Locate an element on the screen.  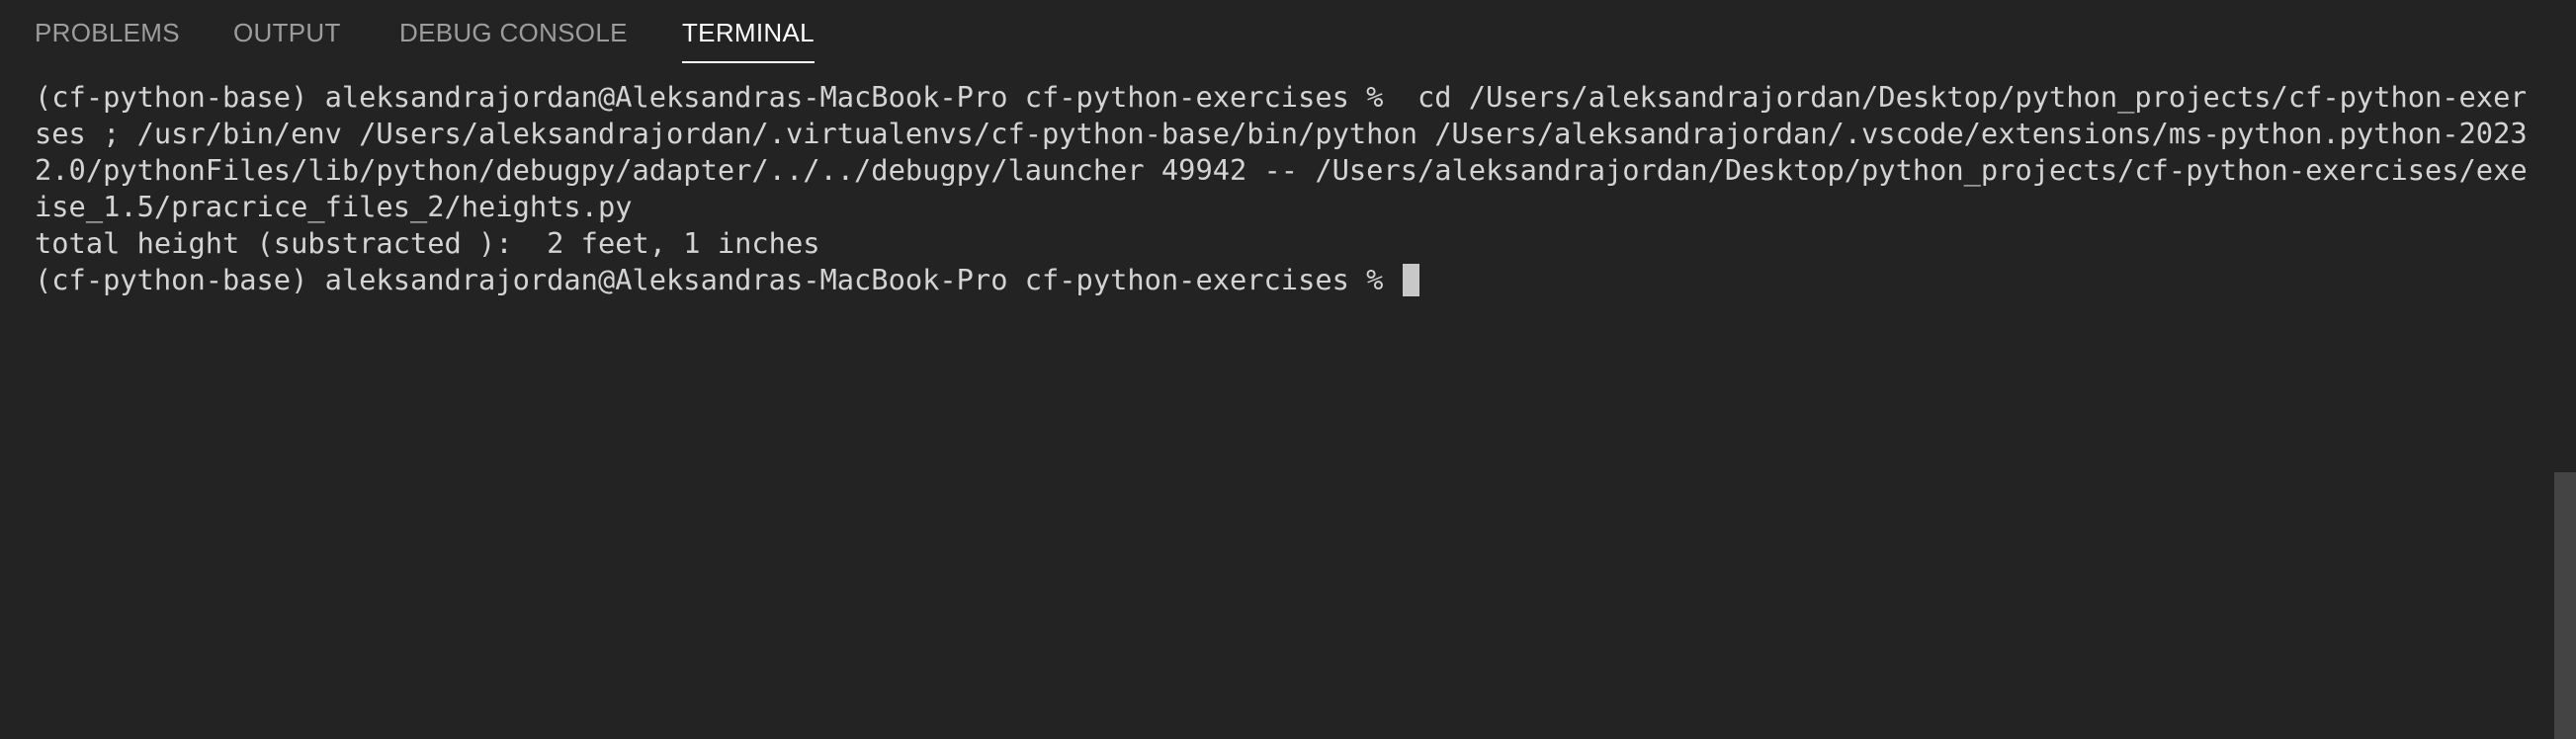
tab-terminal: TERMINAL is located at coordinates (748, 31).